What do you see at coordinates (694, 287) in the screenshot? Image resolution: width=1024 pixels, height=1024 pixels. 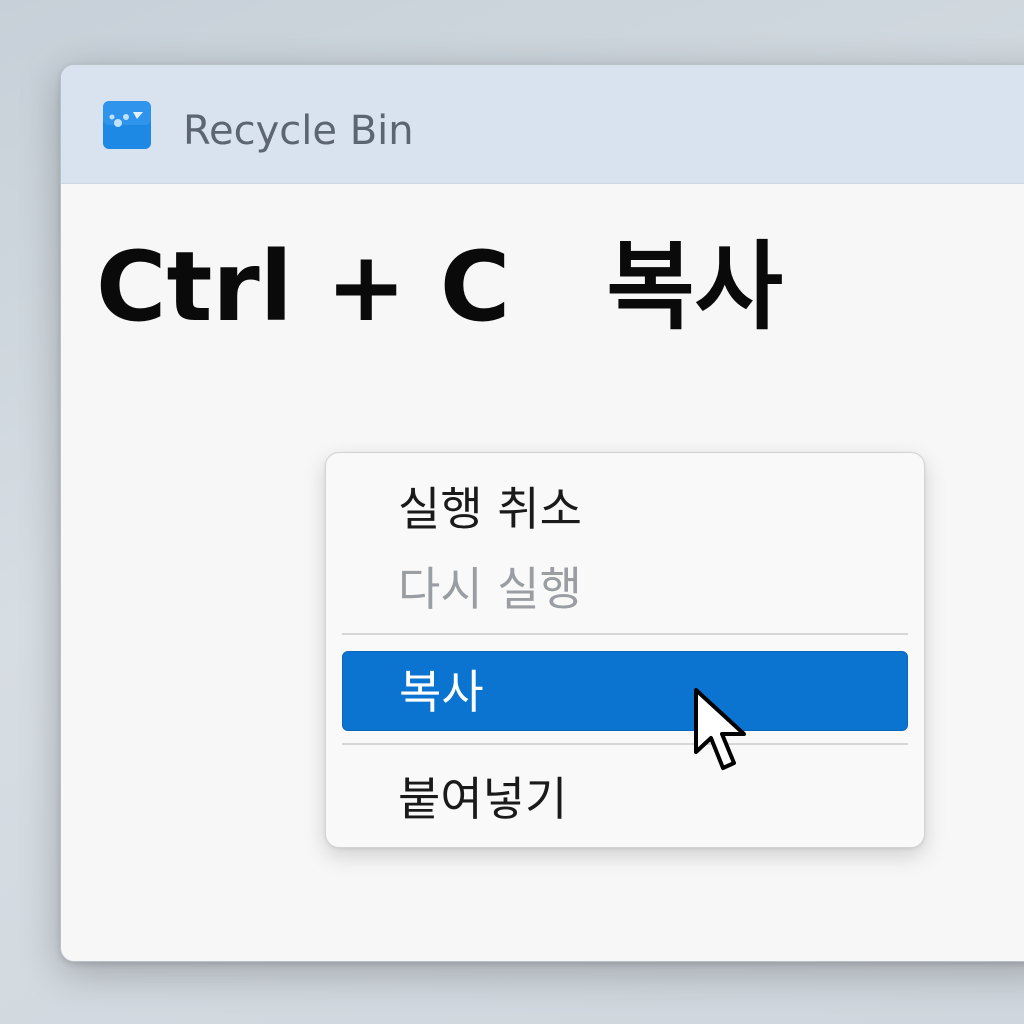 I see `shortcut-action-label: 복사` at bounding box center [694, 287].